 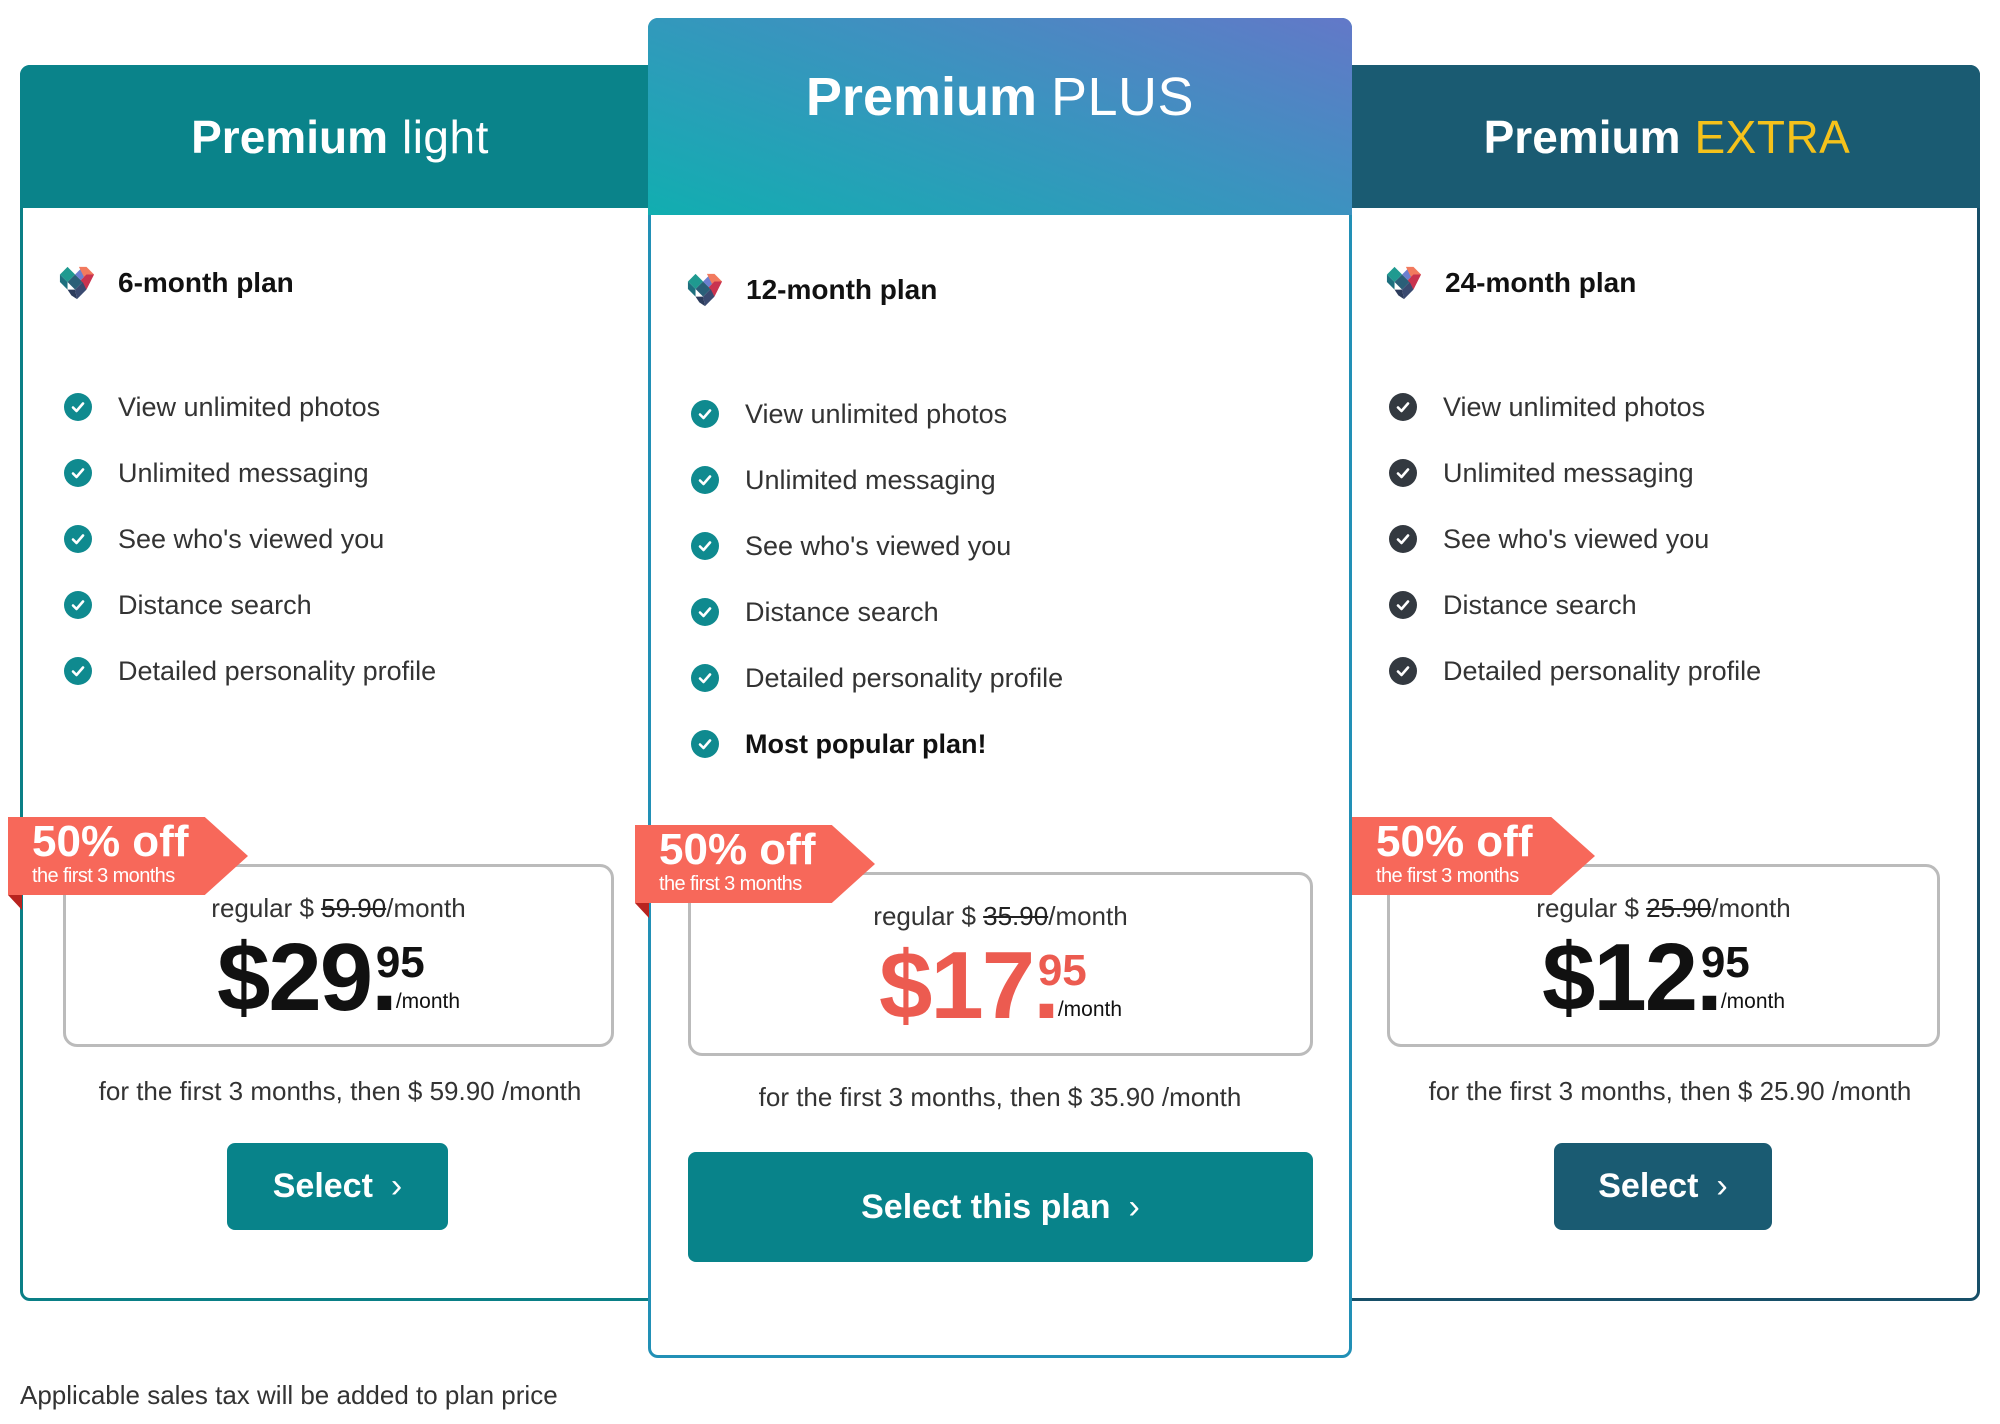 I want to click on discounted-price: $17. 95/month, so click(x=1000, y=985).